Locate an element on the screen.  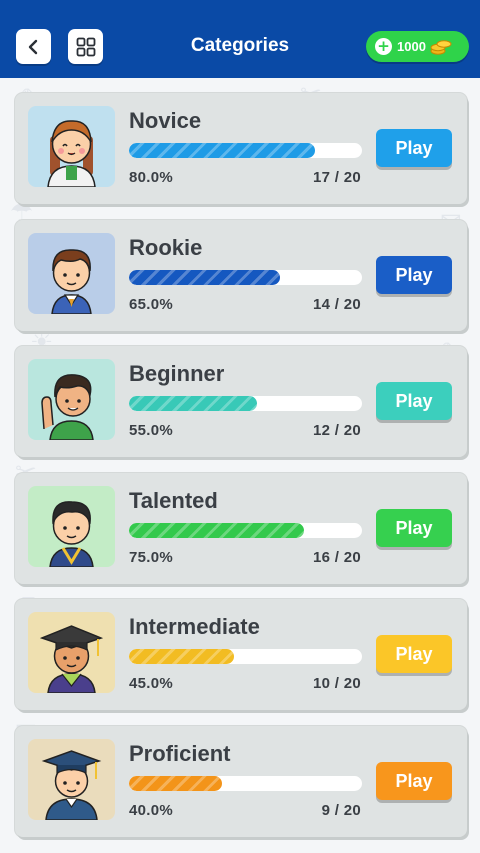
level-card-talented: Talented 75.0% 16 / 20 Play is located at coordinates (241, 528).